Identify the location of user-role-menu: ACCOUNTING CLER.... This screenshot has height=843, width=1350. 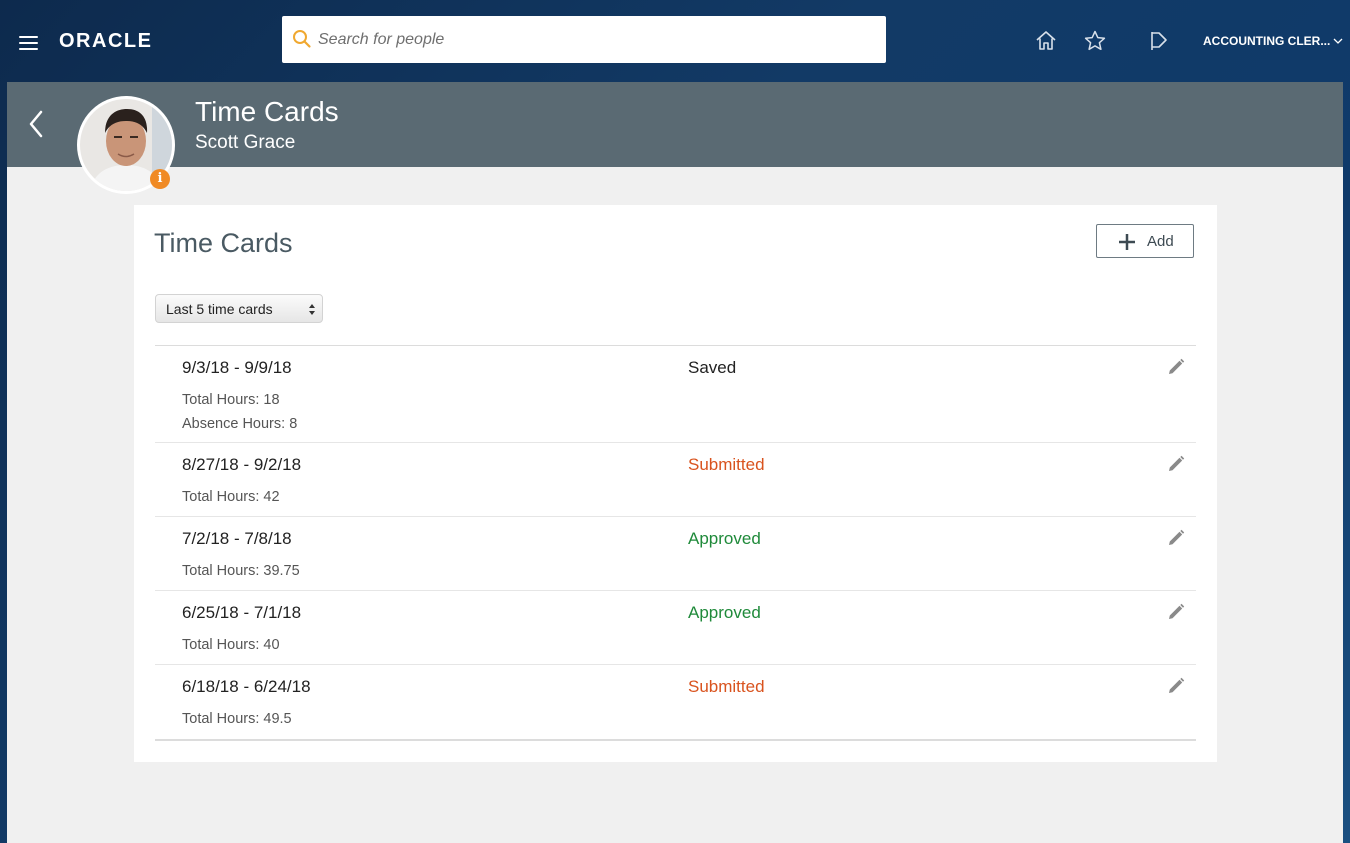
(1273, 42).